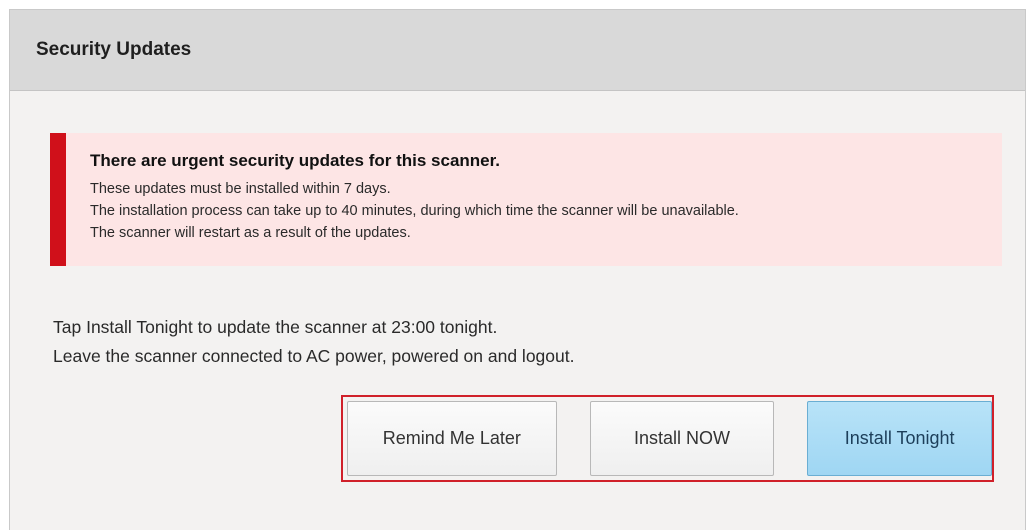 The width and height of the screenshot is (1035, 530). I want to click on install-tonight-button: Install Tonight, so click(900, 438).